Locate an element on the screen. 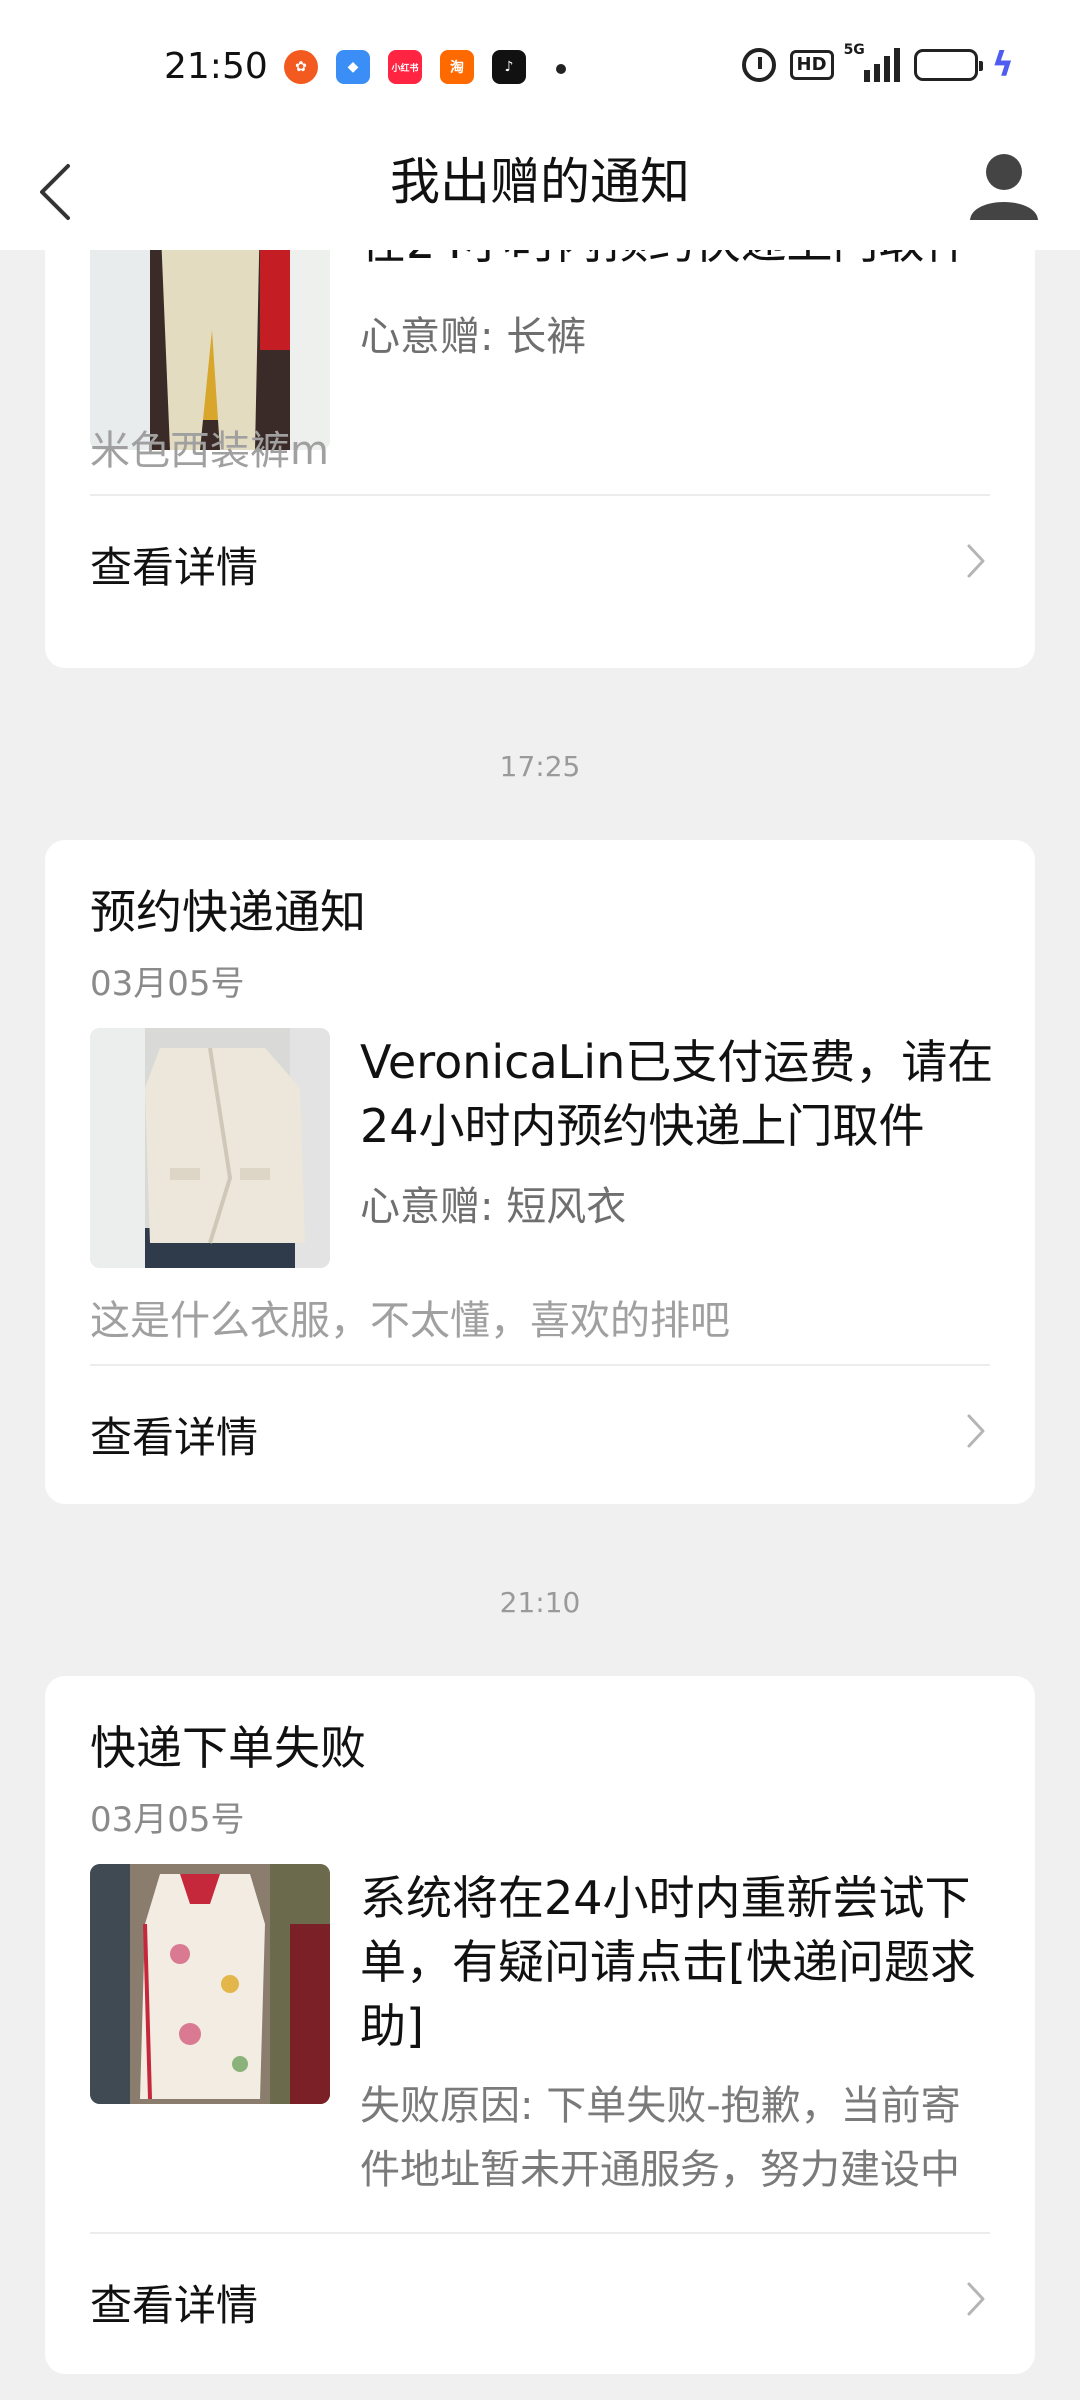  app-icon-1: ✿ is located at coordinates (301, 67).